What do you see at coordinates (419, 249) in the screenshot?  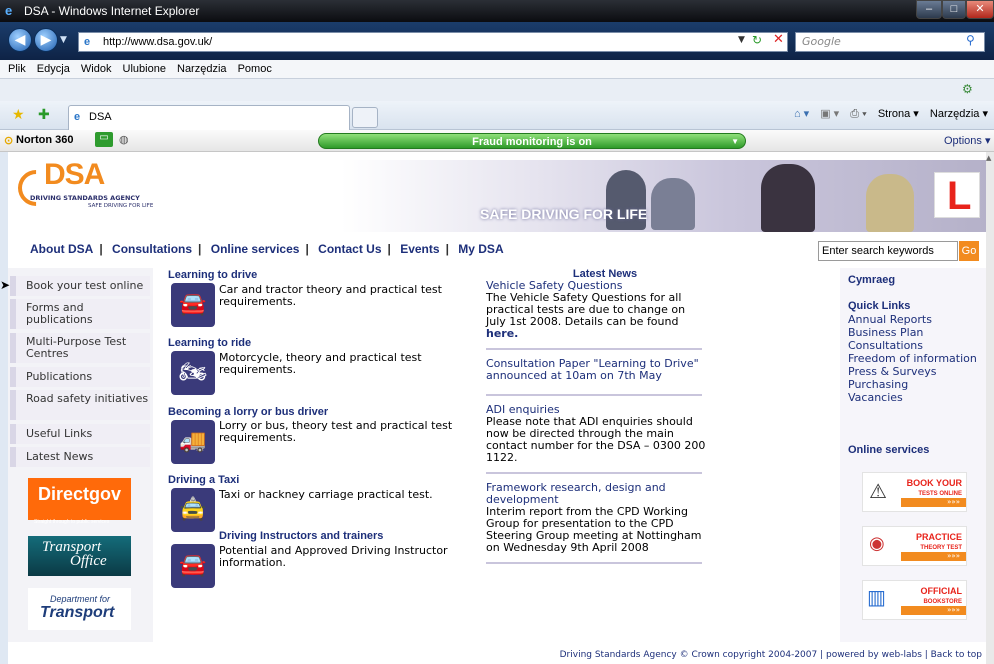 I see `nav-events: Events` at bounding box center [419, 249].